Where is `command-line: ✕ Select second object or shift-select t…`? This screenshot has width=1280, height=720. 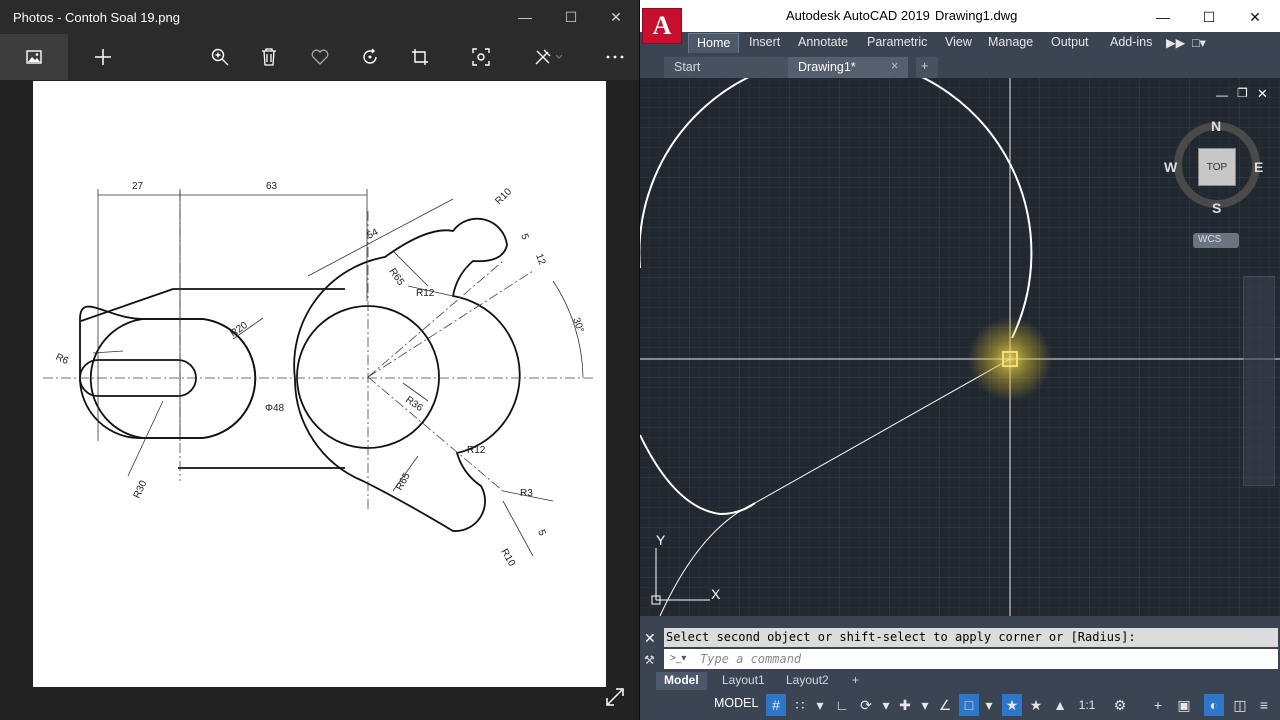 command-line: ✕ Select second object or shift-select t… is located at coordinates (960, 644).